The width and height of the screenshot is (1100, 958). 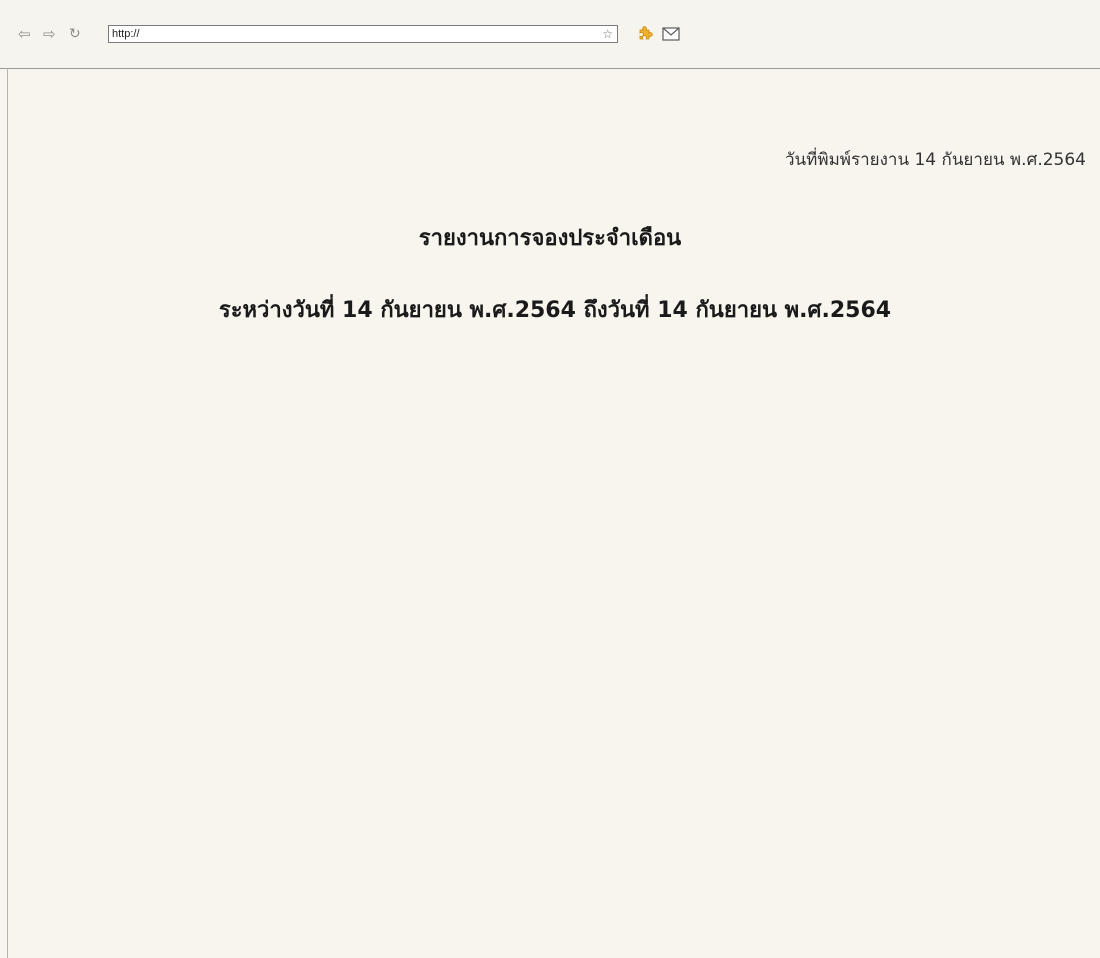 What do you see at coordinates (75, 34) in the screenshot?
I see `reload-icon: ↻` at bounding box center [75, 34].